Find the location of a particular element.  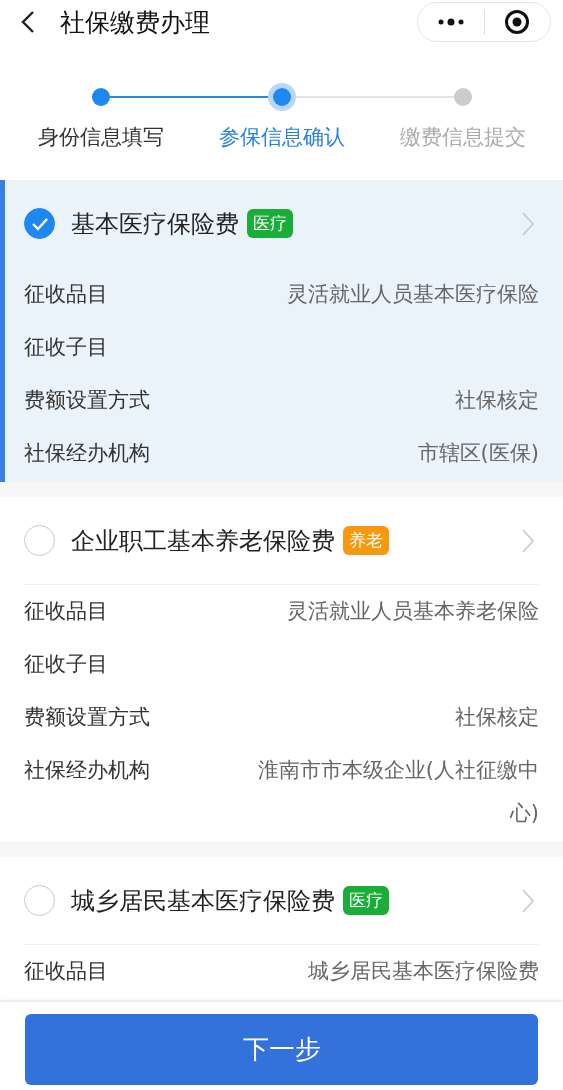

page-title: 社保缴费办理 is located at coordinates (135, 22).